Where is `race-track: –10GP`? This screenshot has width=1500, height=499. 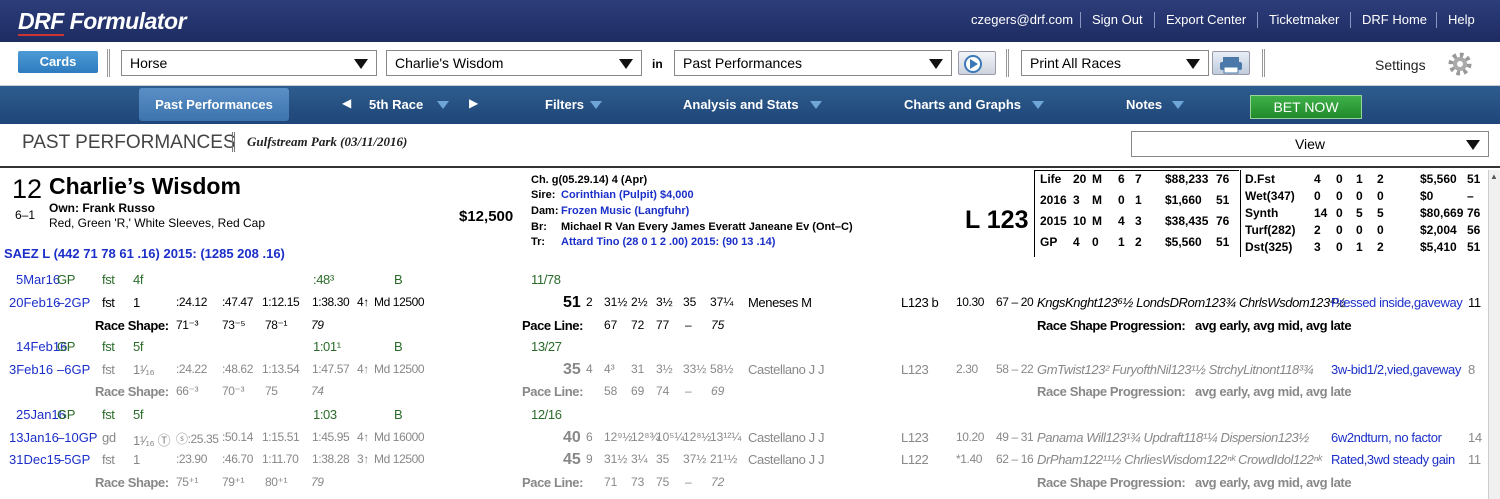 race-track: –10GP is located at coordinates (77, 437).